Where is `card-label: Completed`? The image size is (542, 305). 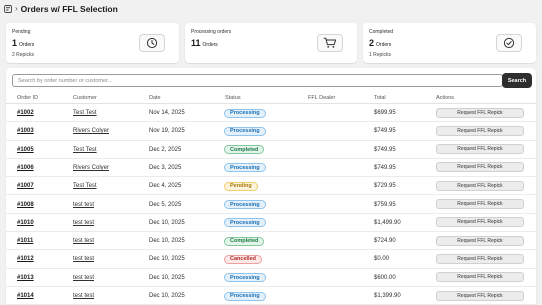 card-label: Completed is located at coordinates (381, 32).